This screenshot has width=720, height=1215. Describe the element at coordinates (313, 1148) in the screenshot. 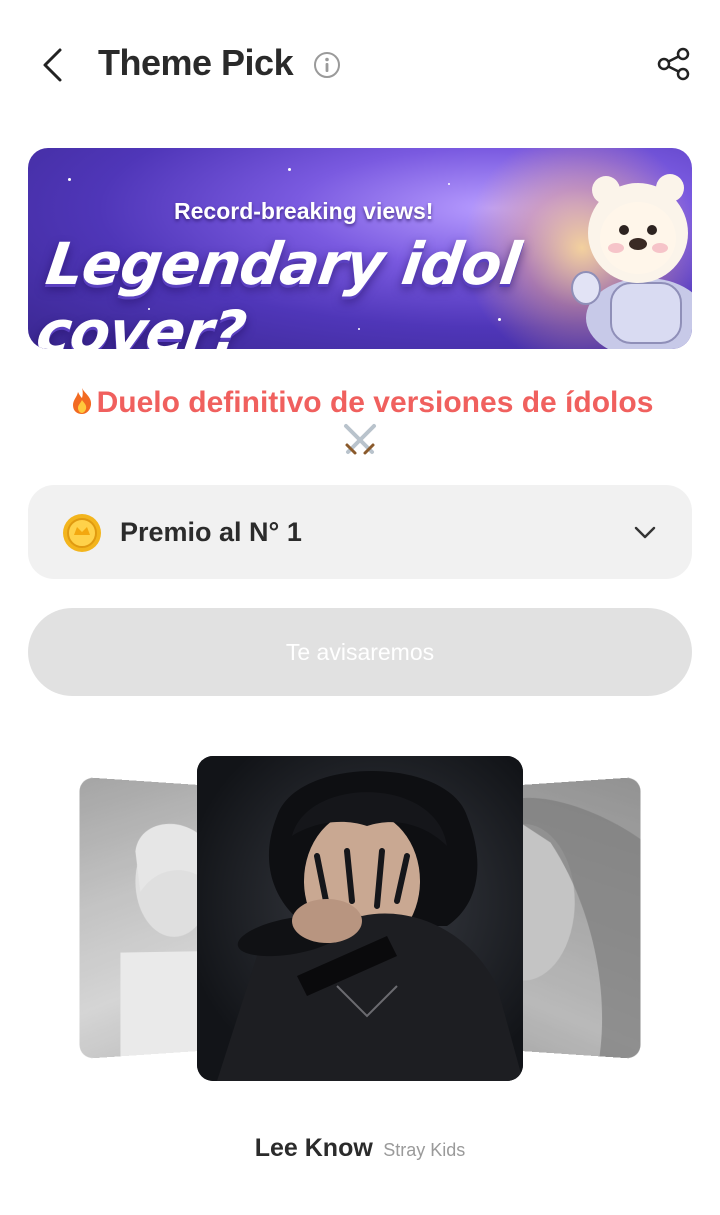

I see `candidate-name: Lee Know` at that location.